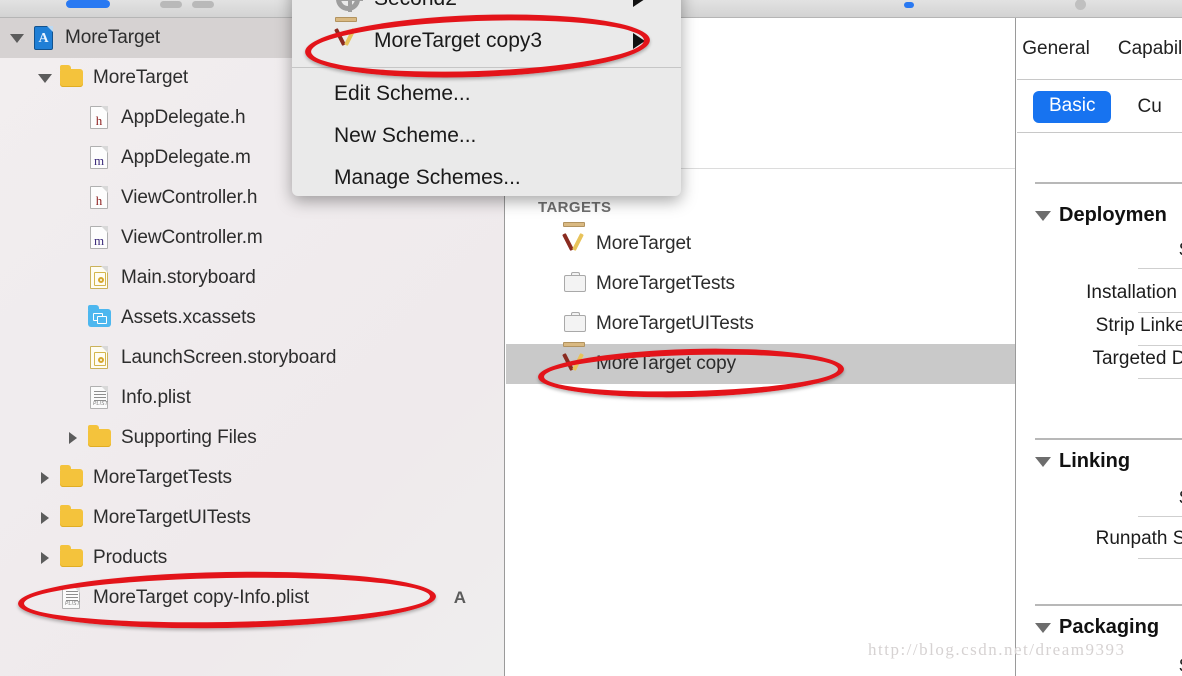 This screenshot has height=676, width=1182. I want to click on scheme-menu-item-label: MoreTarget copy3, so click(458, 40).